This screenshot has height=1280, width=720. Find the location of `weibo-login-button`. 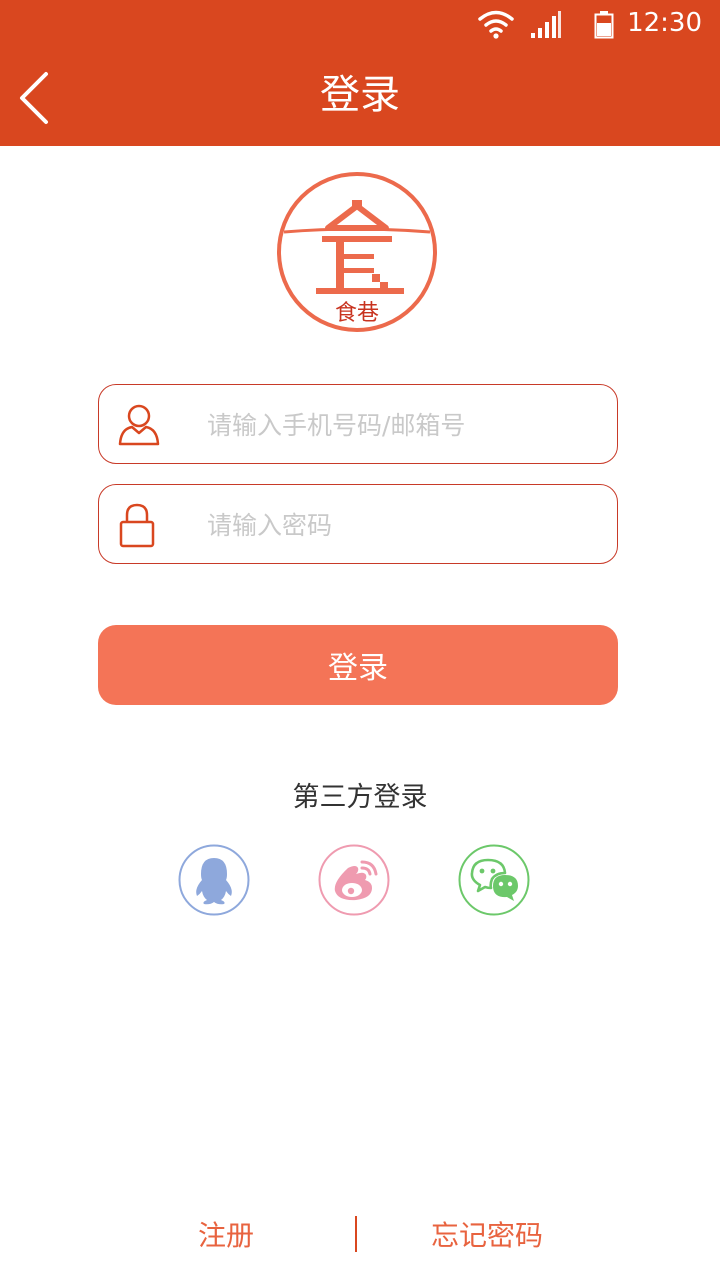

weibo-login-button is located at coordinates (354, 880).